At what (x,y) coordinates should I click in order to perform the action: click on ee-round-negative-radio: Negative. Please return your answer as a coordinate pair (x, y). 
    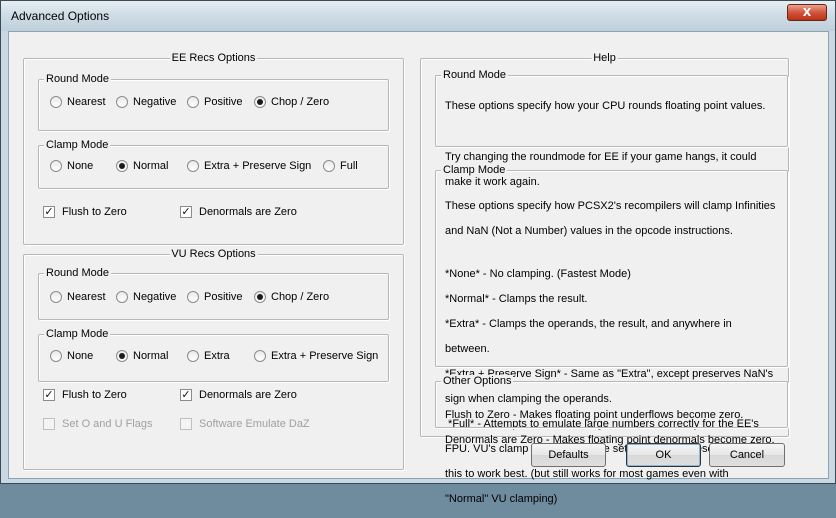
    Looking at the image, I should click on (146, 102).